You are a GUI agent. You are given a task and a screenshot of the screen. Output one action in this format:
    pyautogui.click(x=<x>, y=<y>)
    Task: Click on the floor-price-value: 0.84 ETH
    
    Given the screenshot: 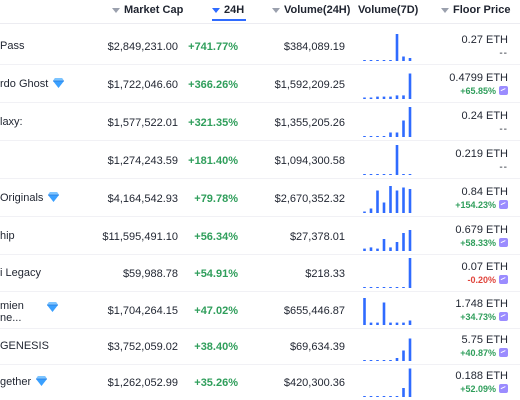 What is the action you would take?
    pyautogui.click(x=484, y=192)
    